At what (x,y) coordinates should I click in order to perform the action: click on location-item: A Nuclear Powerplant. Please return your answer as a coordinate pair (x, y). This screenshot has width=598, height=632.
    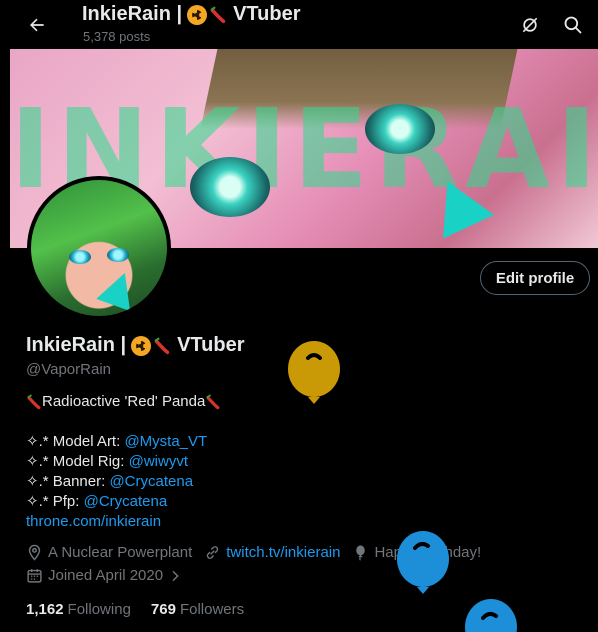
    Looking at the image, I should click on (109, 552).